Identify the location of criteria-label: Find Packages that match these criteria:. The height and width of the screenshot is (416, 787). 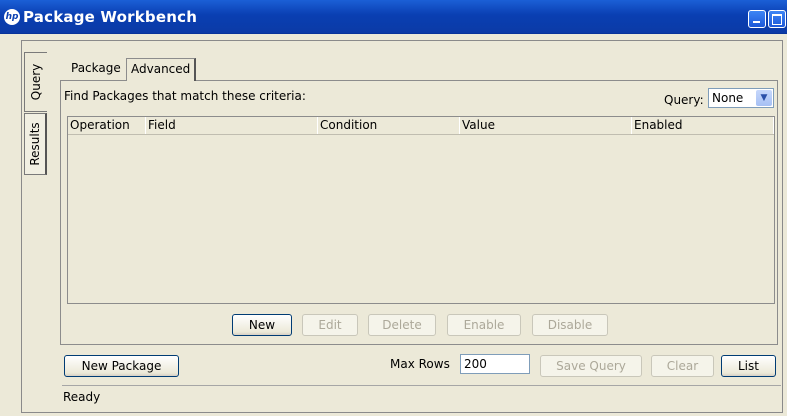
(185, 96).